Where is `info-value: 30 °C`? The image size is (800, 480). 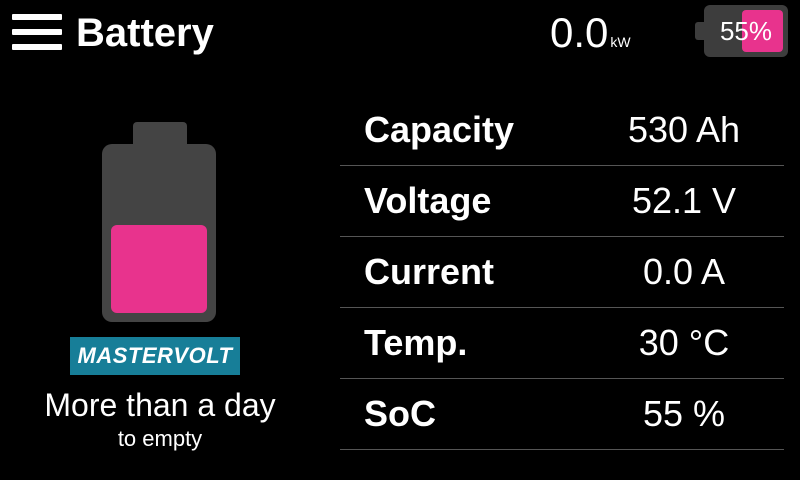
info-value: 30 °C is located at coordinates (684, 342).